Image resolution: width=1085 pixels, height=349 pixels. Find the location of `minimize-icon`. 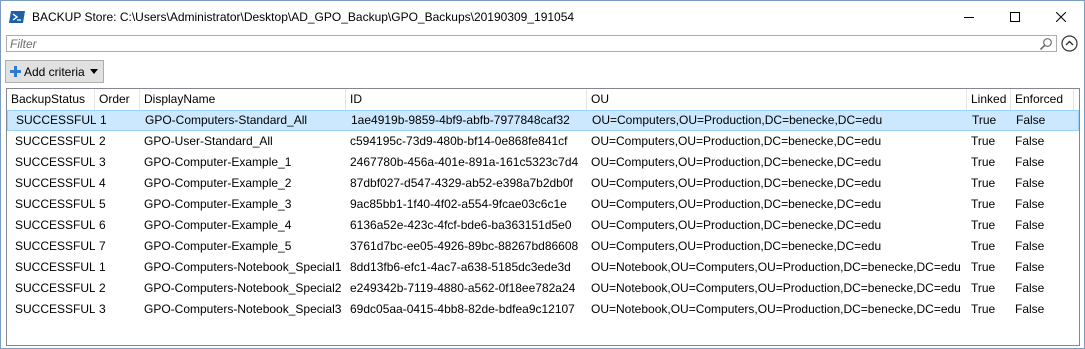

minimize-icon is located at coordinates (969, 17).